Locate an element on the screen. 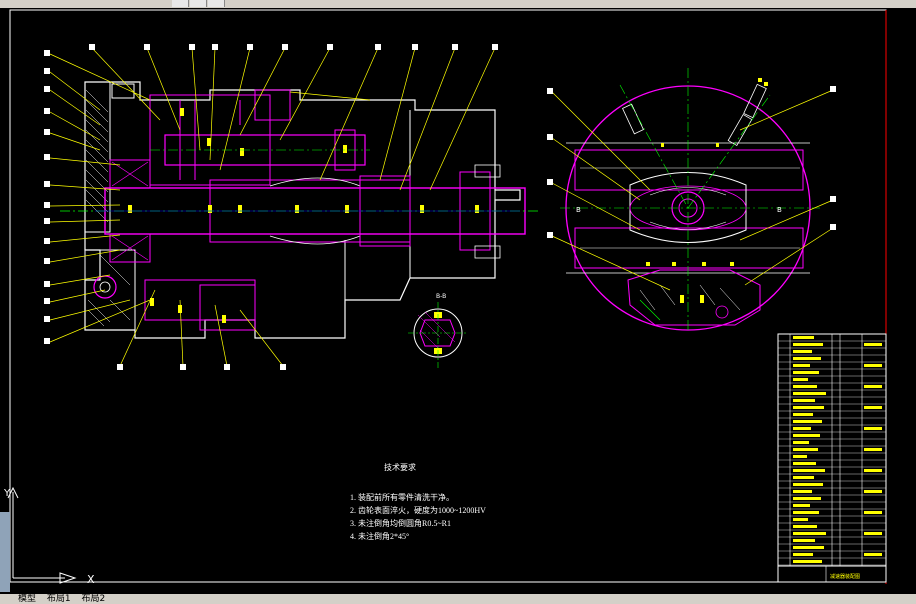  parts-list-table: 减速器装配图 is located at coordinates (832, 458).